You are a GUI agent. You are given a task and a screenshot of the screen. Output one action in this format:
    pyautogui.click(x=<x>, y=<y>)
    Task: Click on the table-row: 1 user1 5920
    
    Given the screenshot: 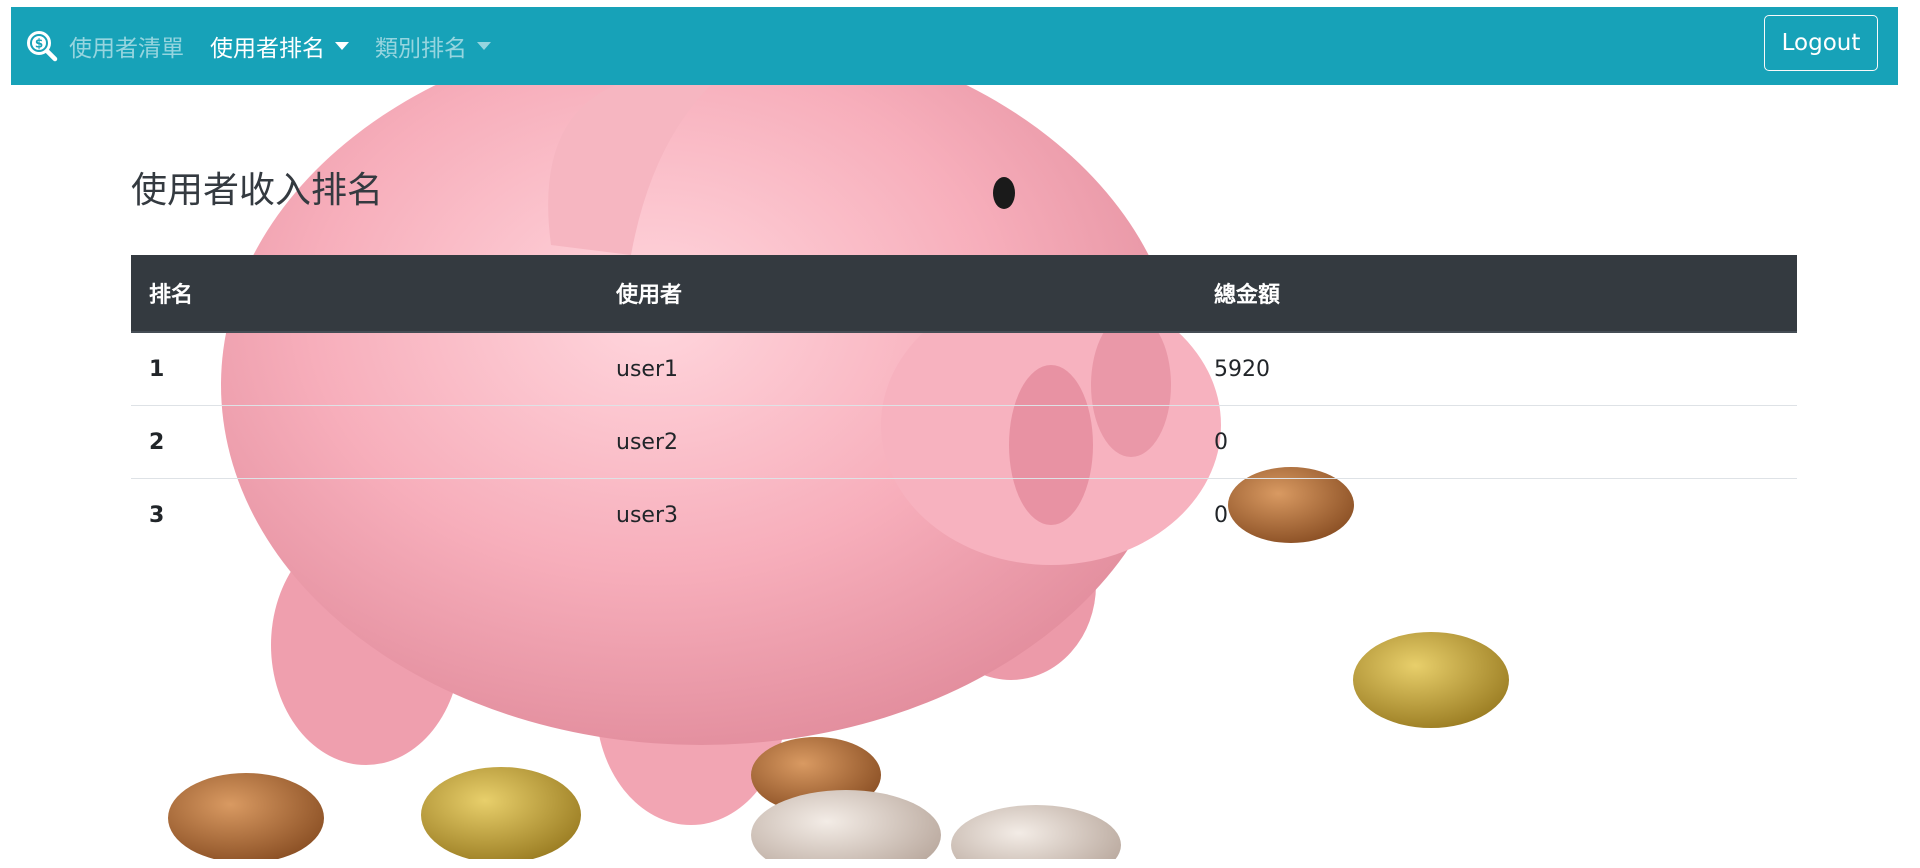 What is the action you would take?
    pyautogui.click(x=964, y=369)
    